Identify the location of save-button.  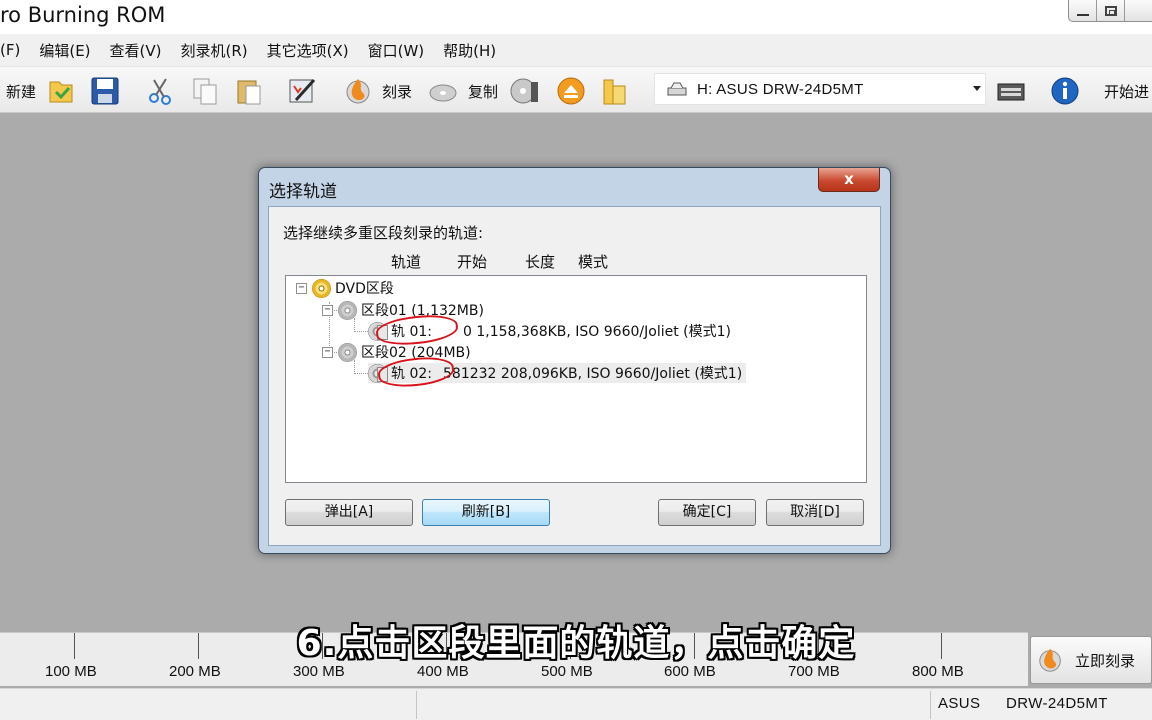
(105, 91).